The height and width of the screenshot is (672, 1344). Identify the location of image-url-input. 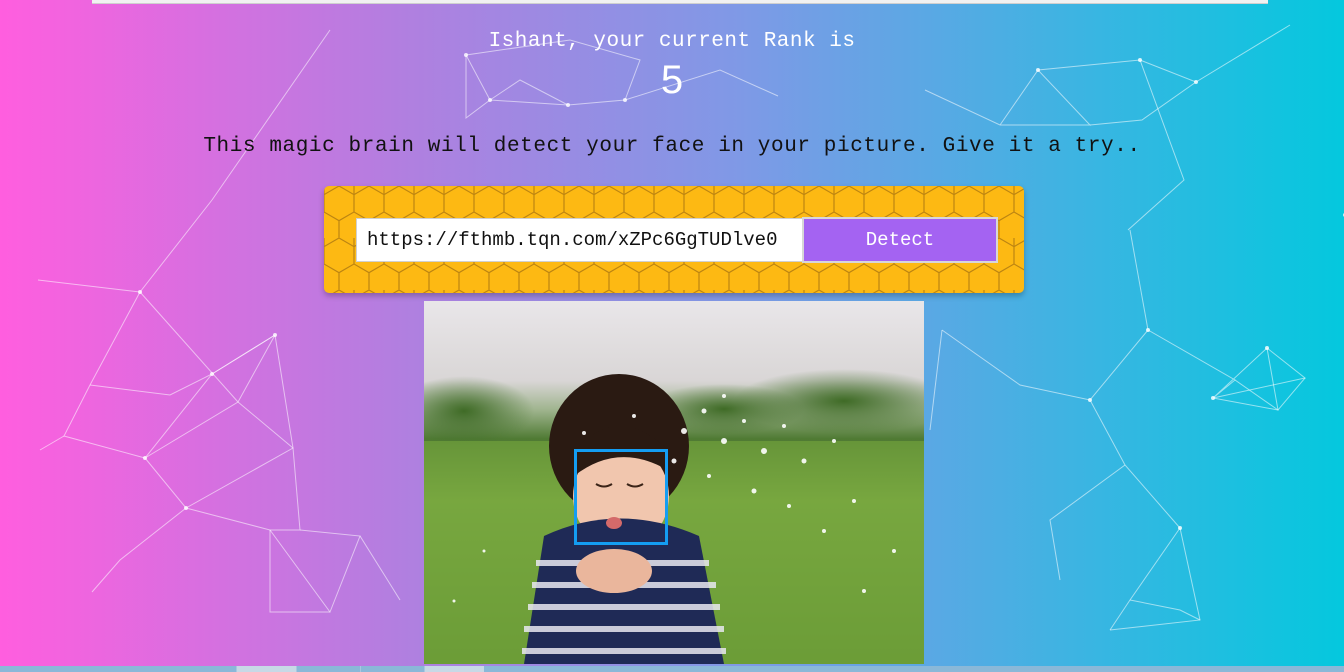
(580, 240).